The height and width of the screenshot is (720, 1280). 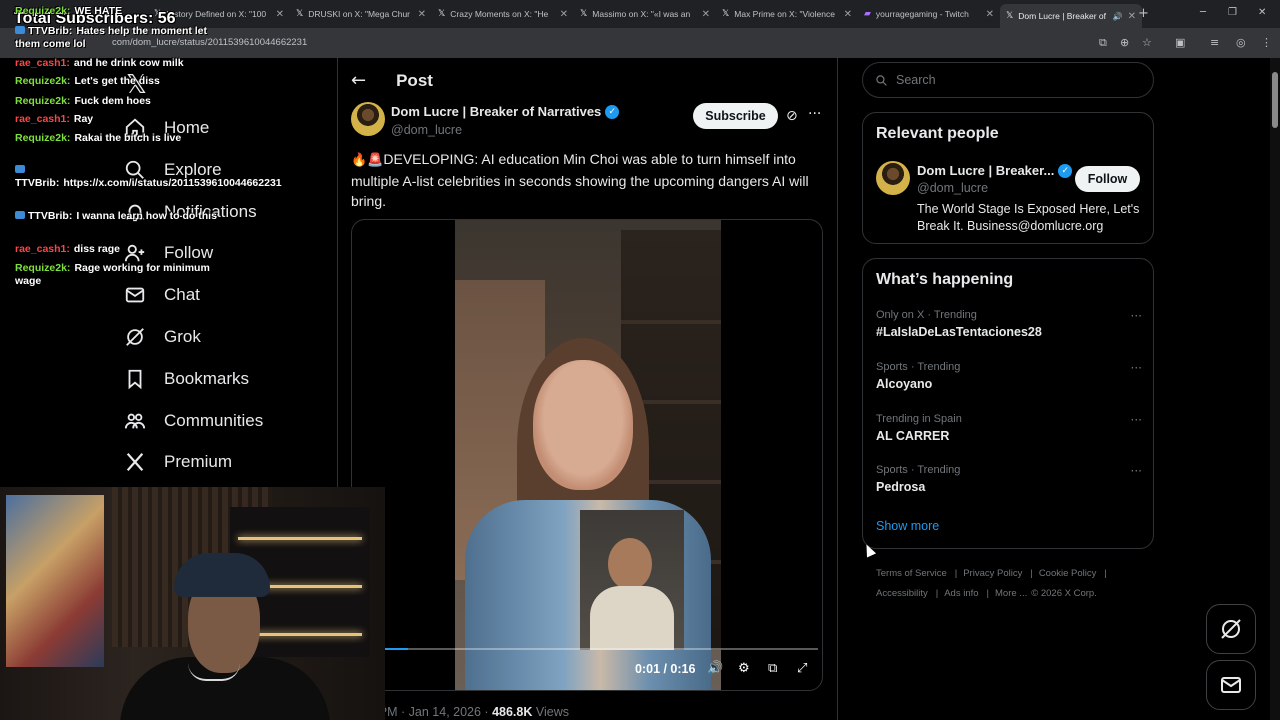 I want to click on whats-happening-title: What’s happening, so click(x=945, y=279).